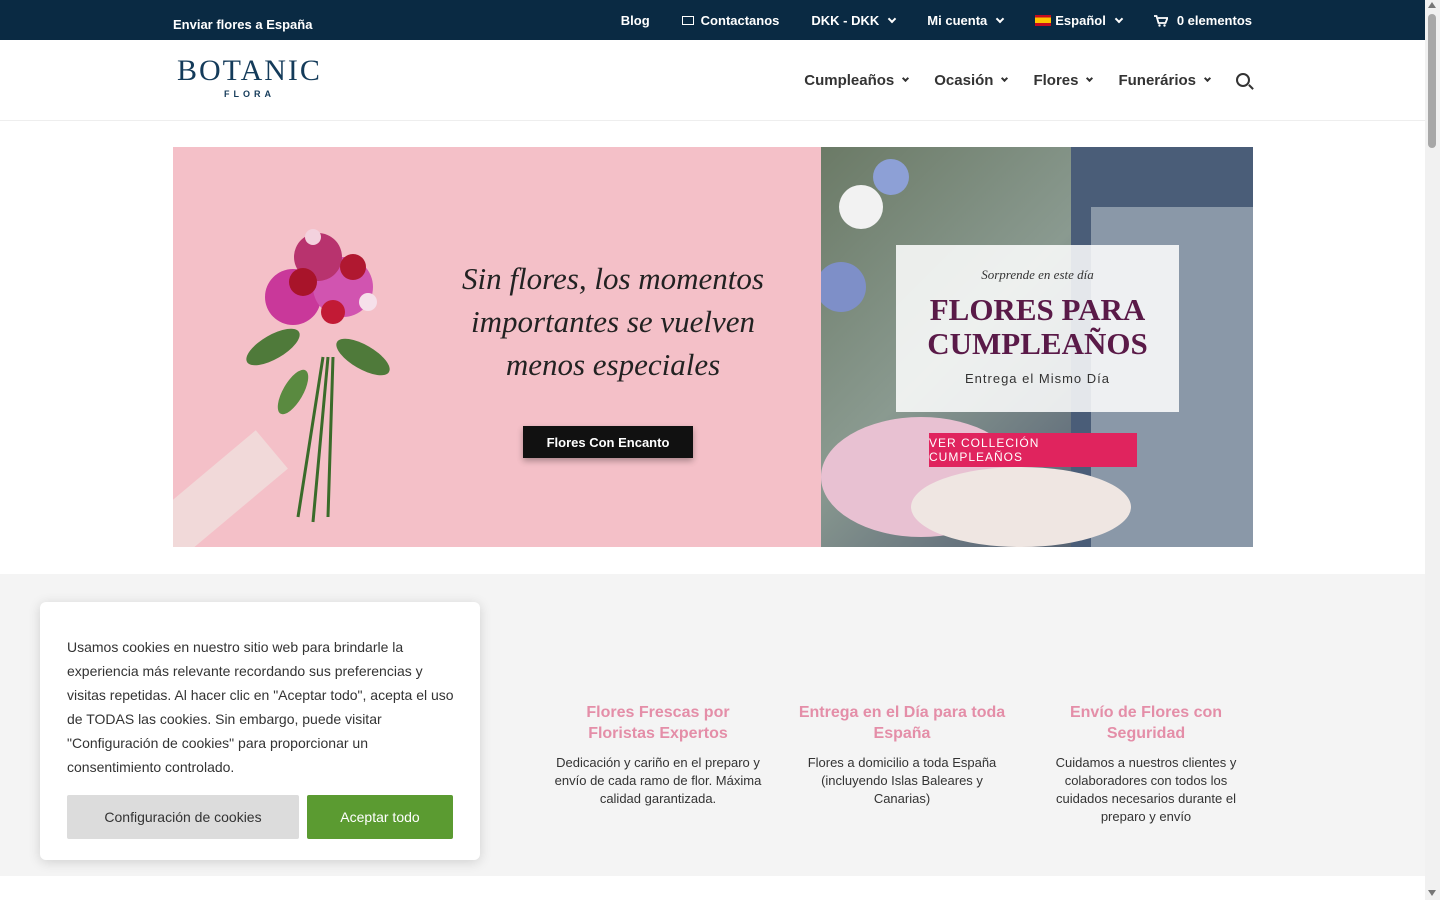 Image resolution: width=1440 pixels, height=900 pixels. I want to click on nav-item-funerarios: Funerários, so click(1165, 80).